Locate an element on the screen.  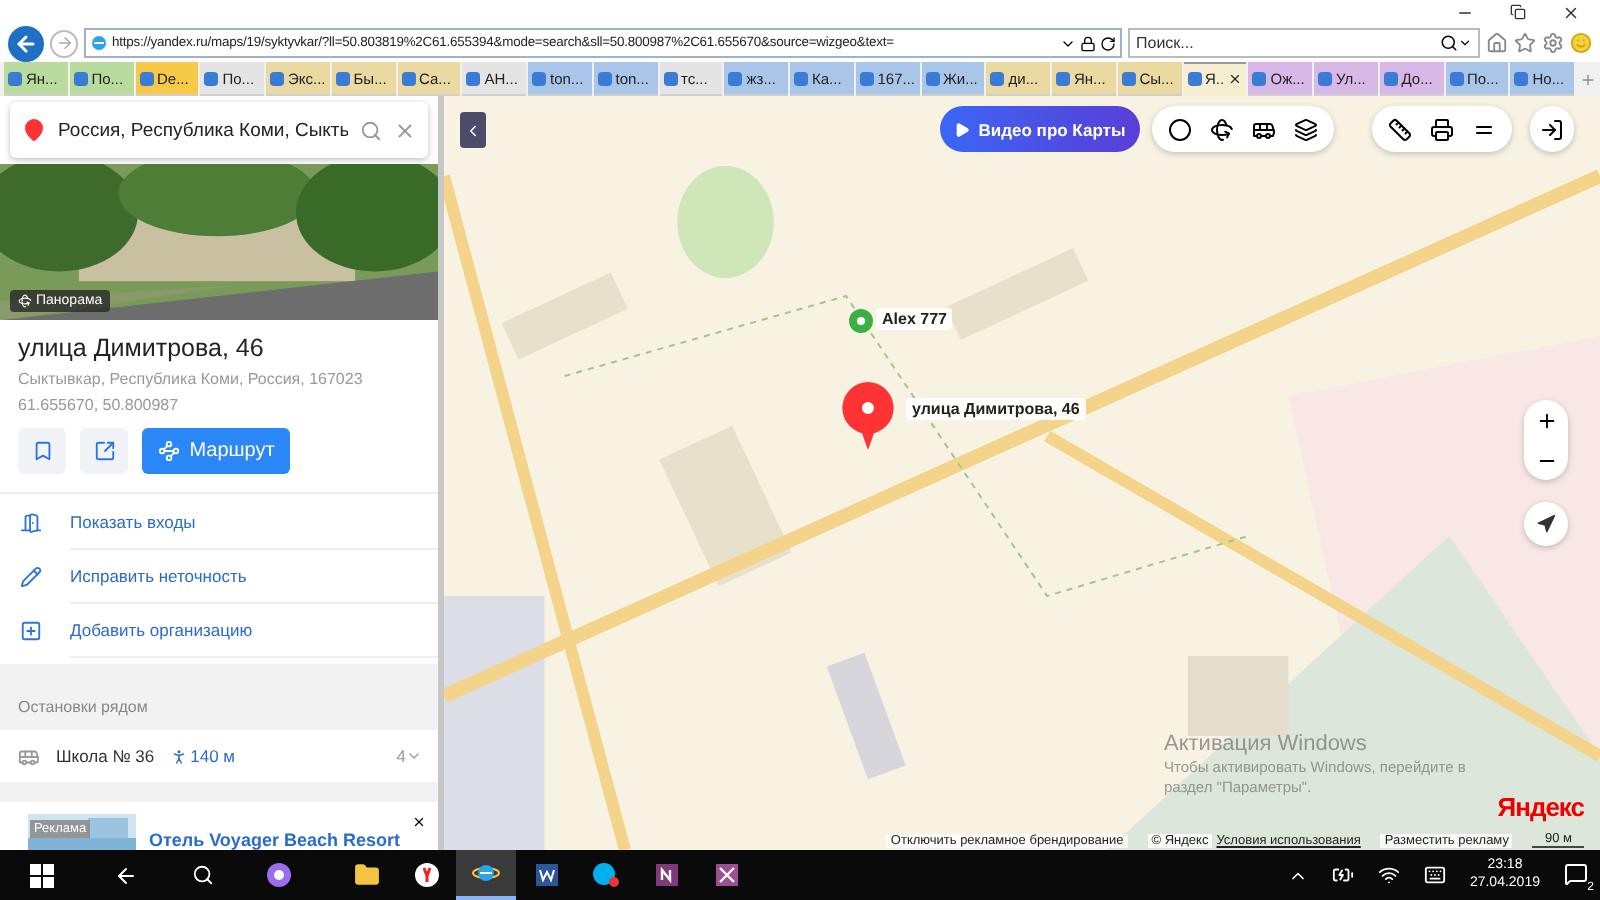
login-icon is located at coordinates (1552, 129).